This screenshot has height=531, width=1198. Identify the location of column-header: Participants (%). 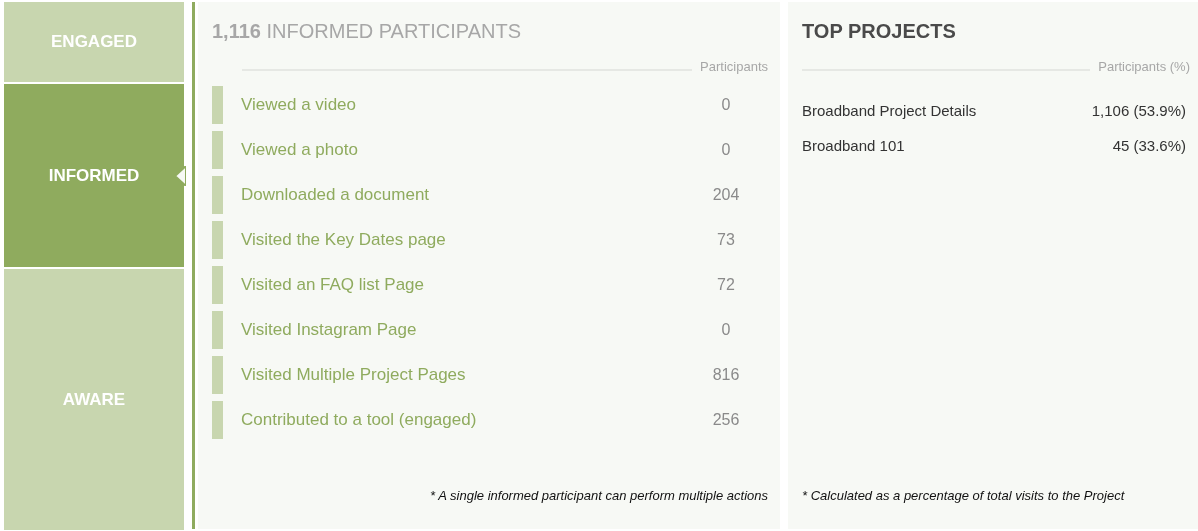
(1144, 66).